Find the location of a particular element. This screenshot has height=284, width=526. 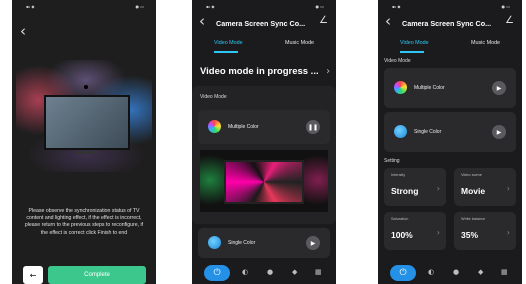

status-heading: Video mode in progress ... › is located at coordinates (265, 74).